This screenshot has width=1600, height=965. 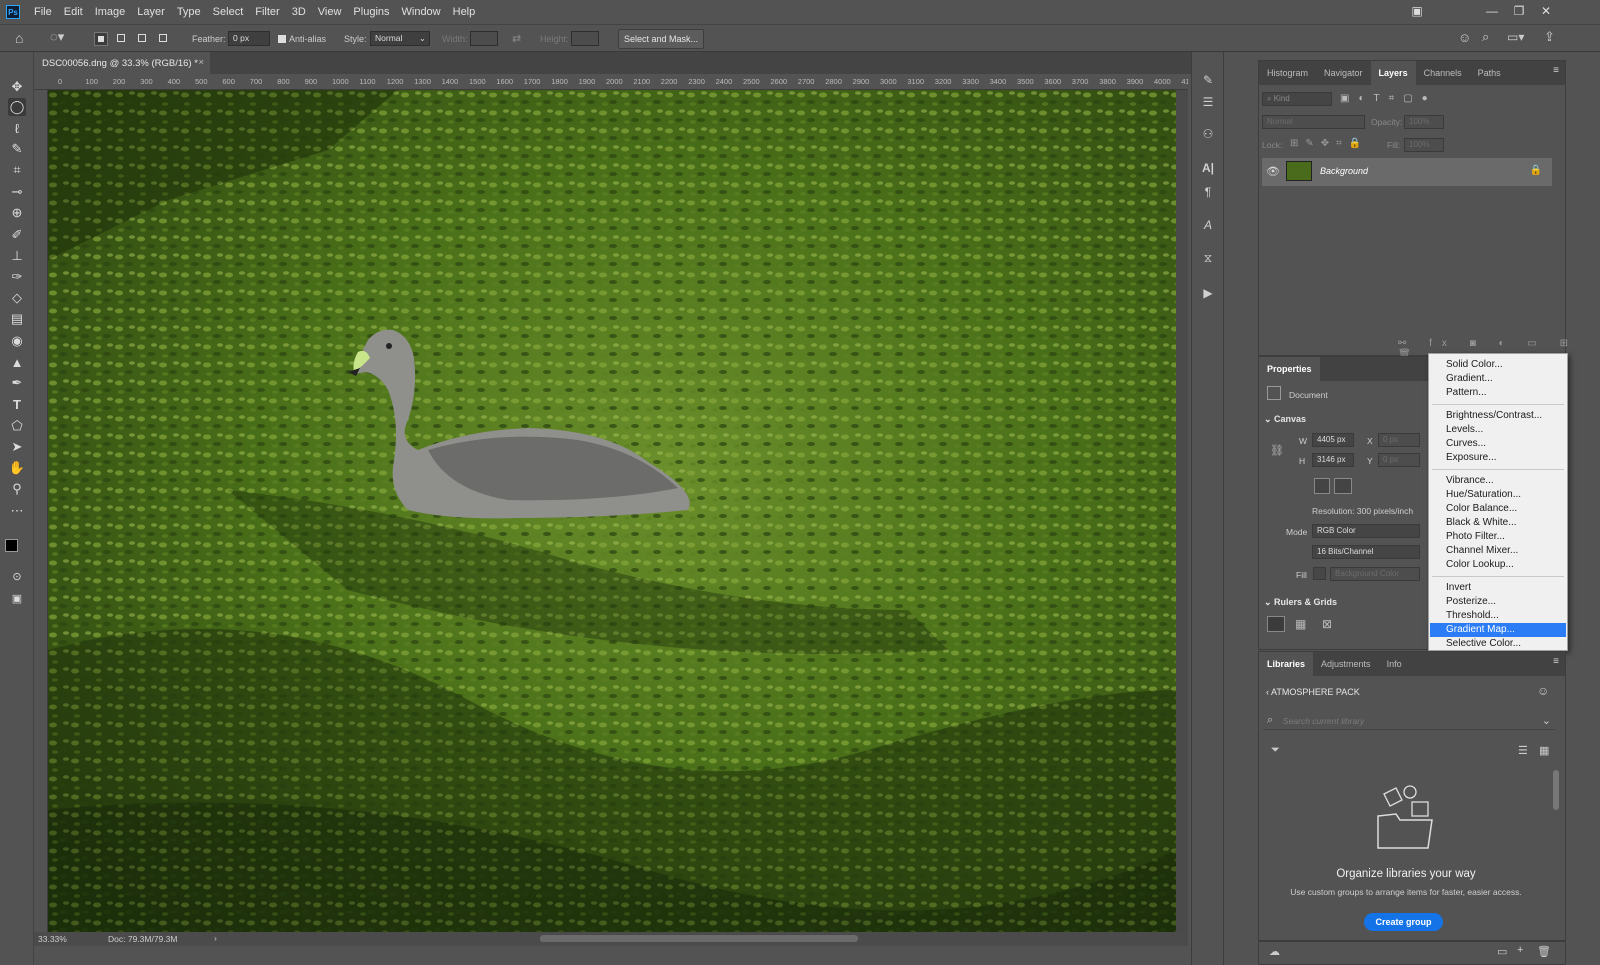 I want to click on tab-info: Info, so click(x=1394, y=664).